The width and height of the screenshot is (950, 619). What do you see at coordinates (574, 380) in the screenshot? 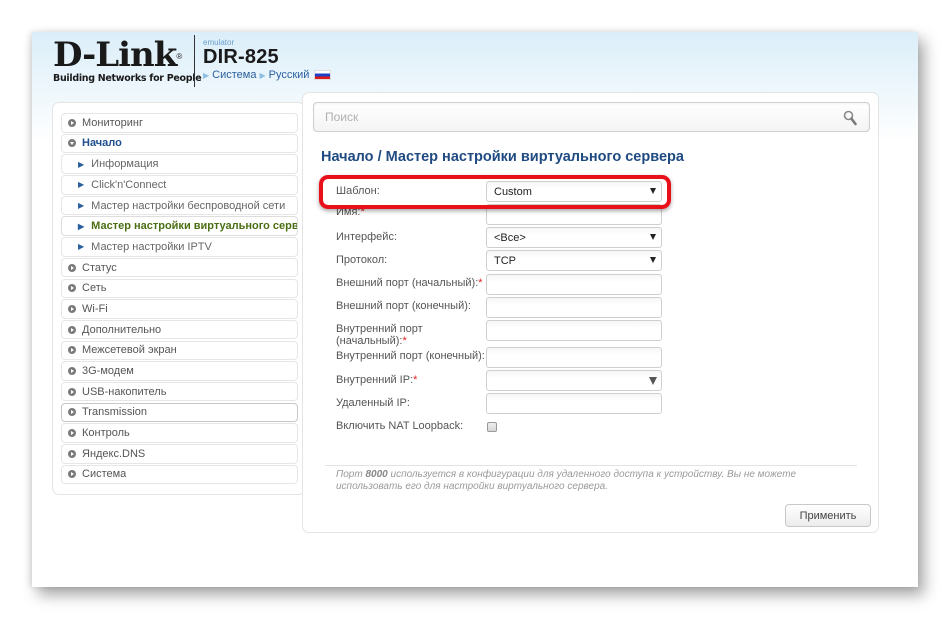
I see `internal-ip-select` at bounding box center [574, 380].